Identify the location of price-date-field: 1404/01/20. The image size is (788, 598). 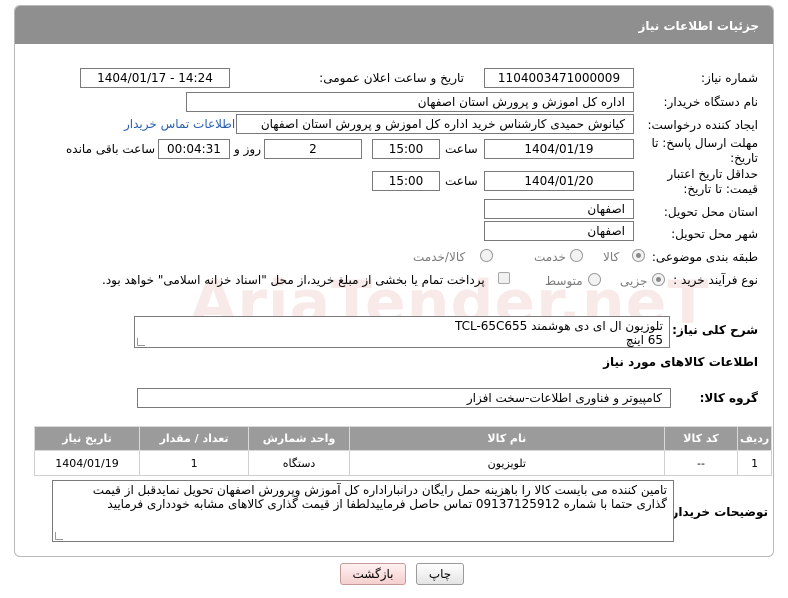
(559, 181).